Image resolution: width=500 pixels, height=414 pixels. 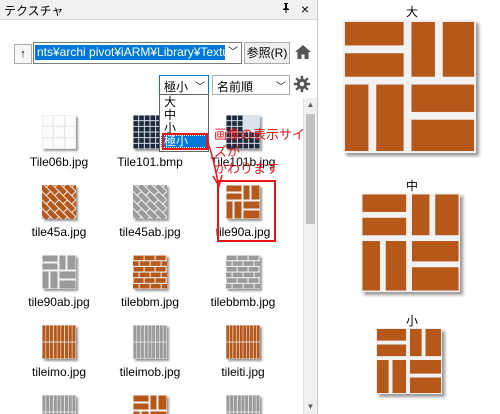 What do you see at coordinates (59, 232) in the screenshot?
I see `texture-filename: tile45a.jpg` at bounding box center [59, 232].